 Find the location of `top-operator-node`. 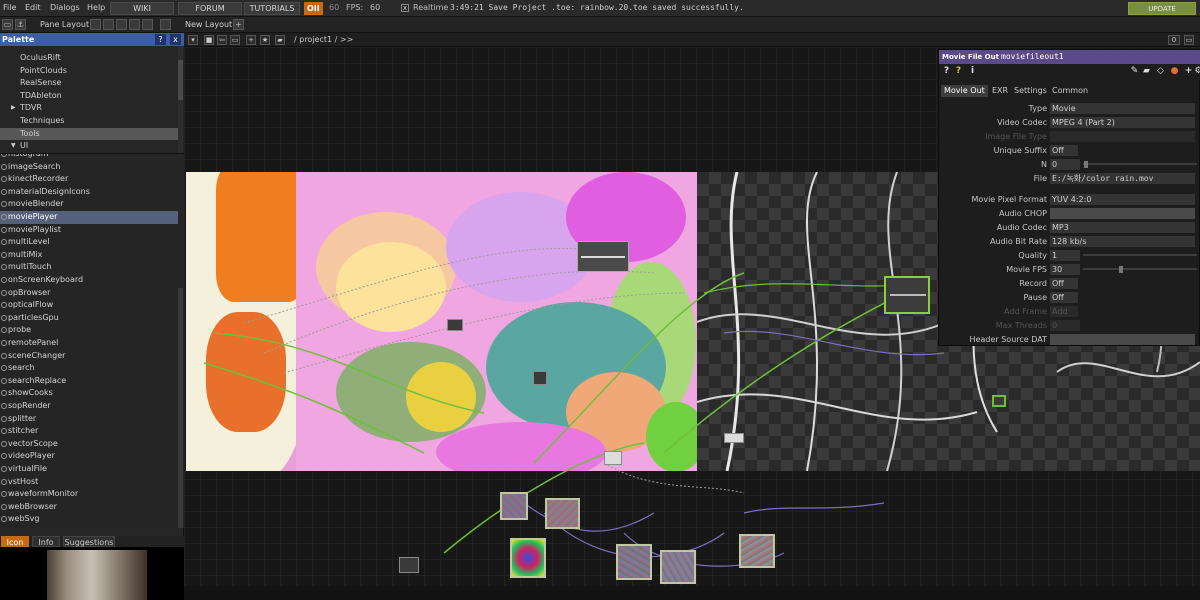

top-operator-node is located at coordinates (603, 256).